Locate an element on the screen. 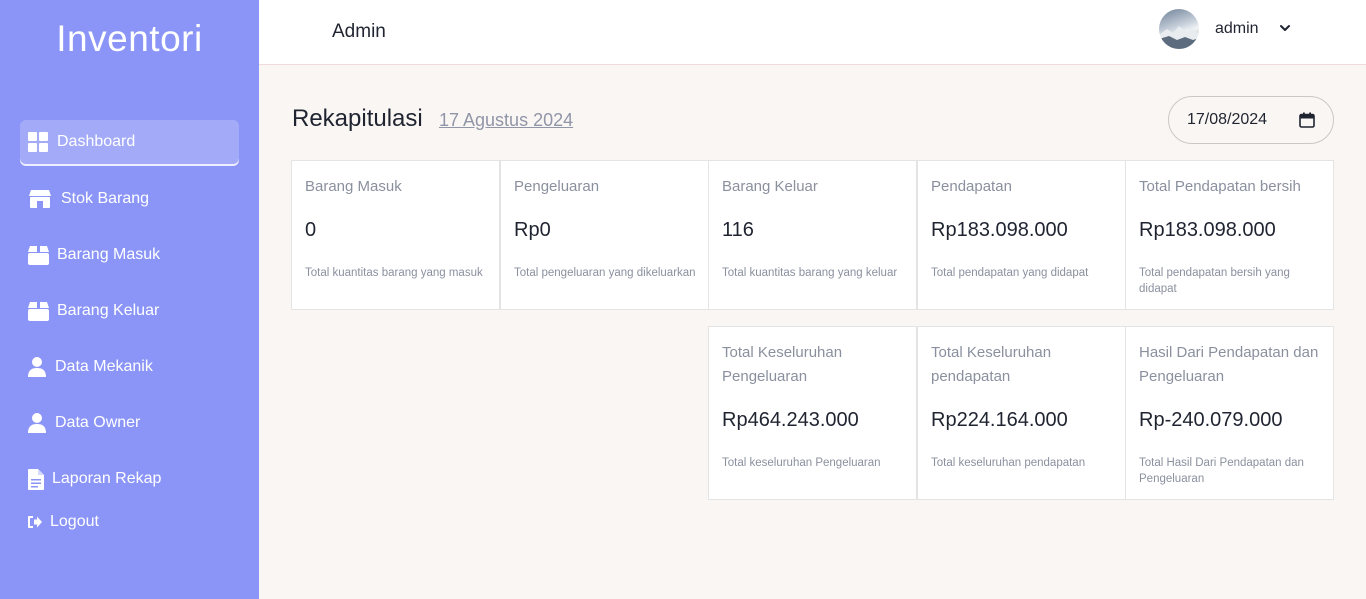  card-description: Total keseluruhan pendapatan is located at coordinates (1008, 463).